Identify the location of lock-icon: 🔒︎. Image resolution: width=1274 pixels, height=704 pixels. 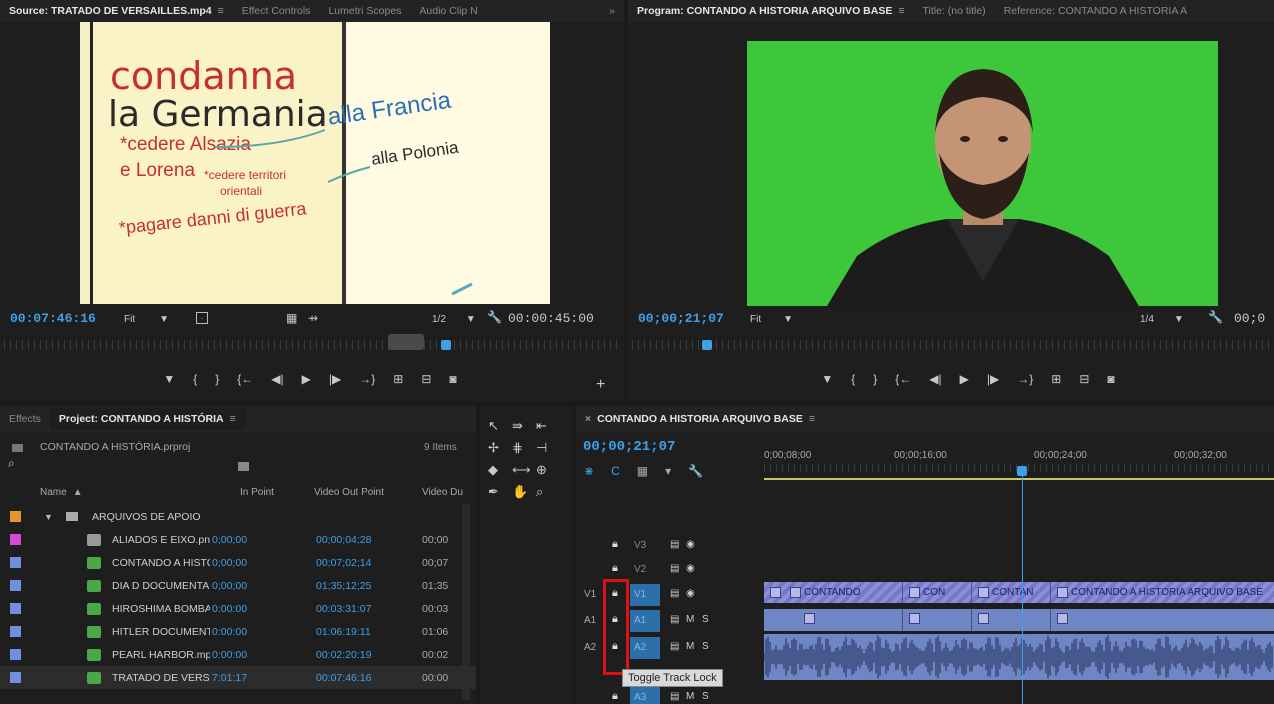
(615, 544).